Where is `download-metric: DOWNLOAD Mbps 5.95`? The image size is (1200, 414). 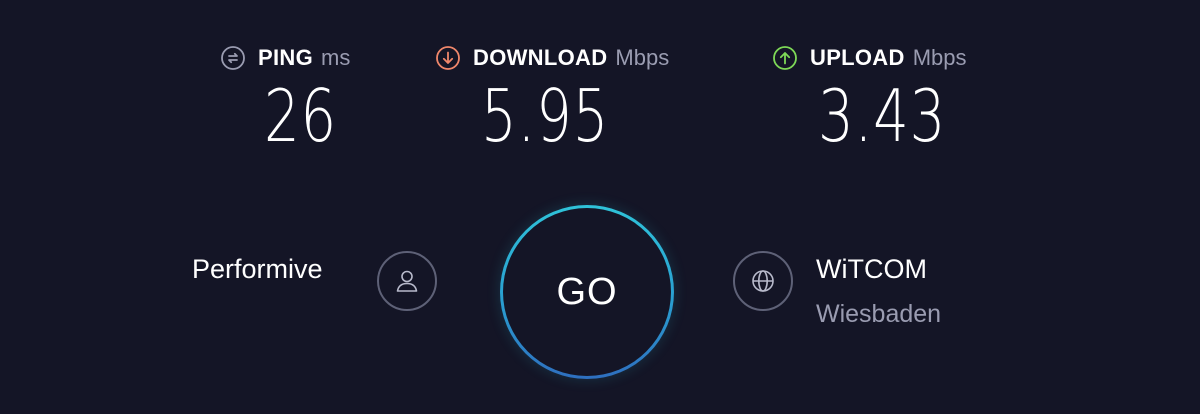
download-metric: DOWNLOAD Mbps 5.95 is located at coordinates (552, 98).